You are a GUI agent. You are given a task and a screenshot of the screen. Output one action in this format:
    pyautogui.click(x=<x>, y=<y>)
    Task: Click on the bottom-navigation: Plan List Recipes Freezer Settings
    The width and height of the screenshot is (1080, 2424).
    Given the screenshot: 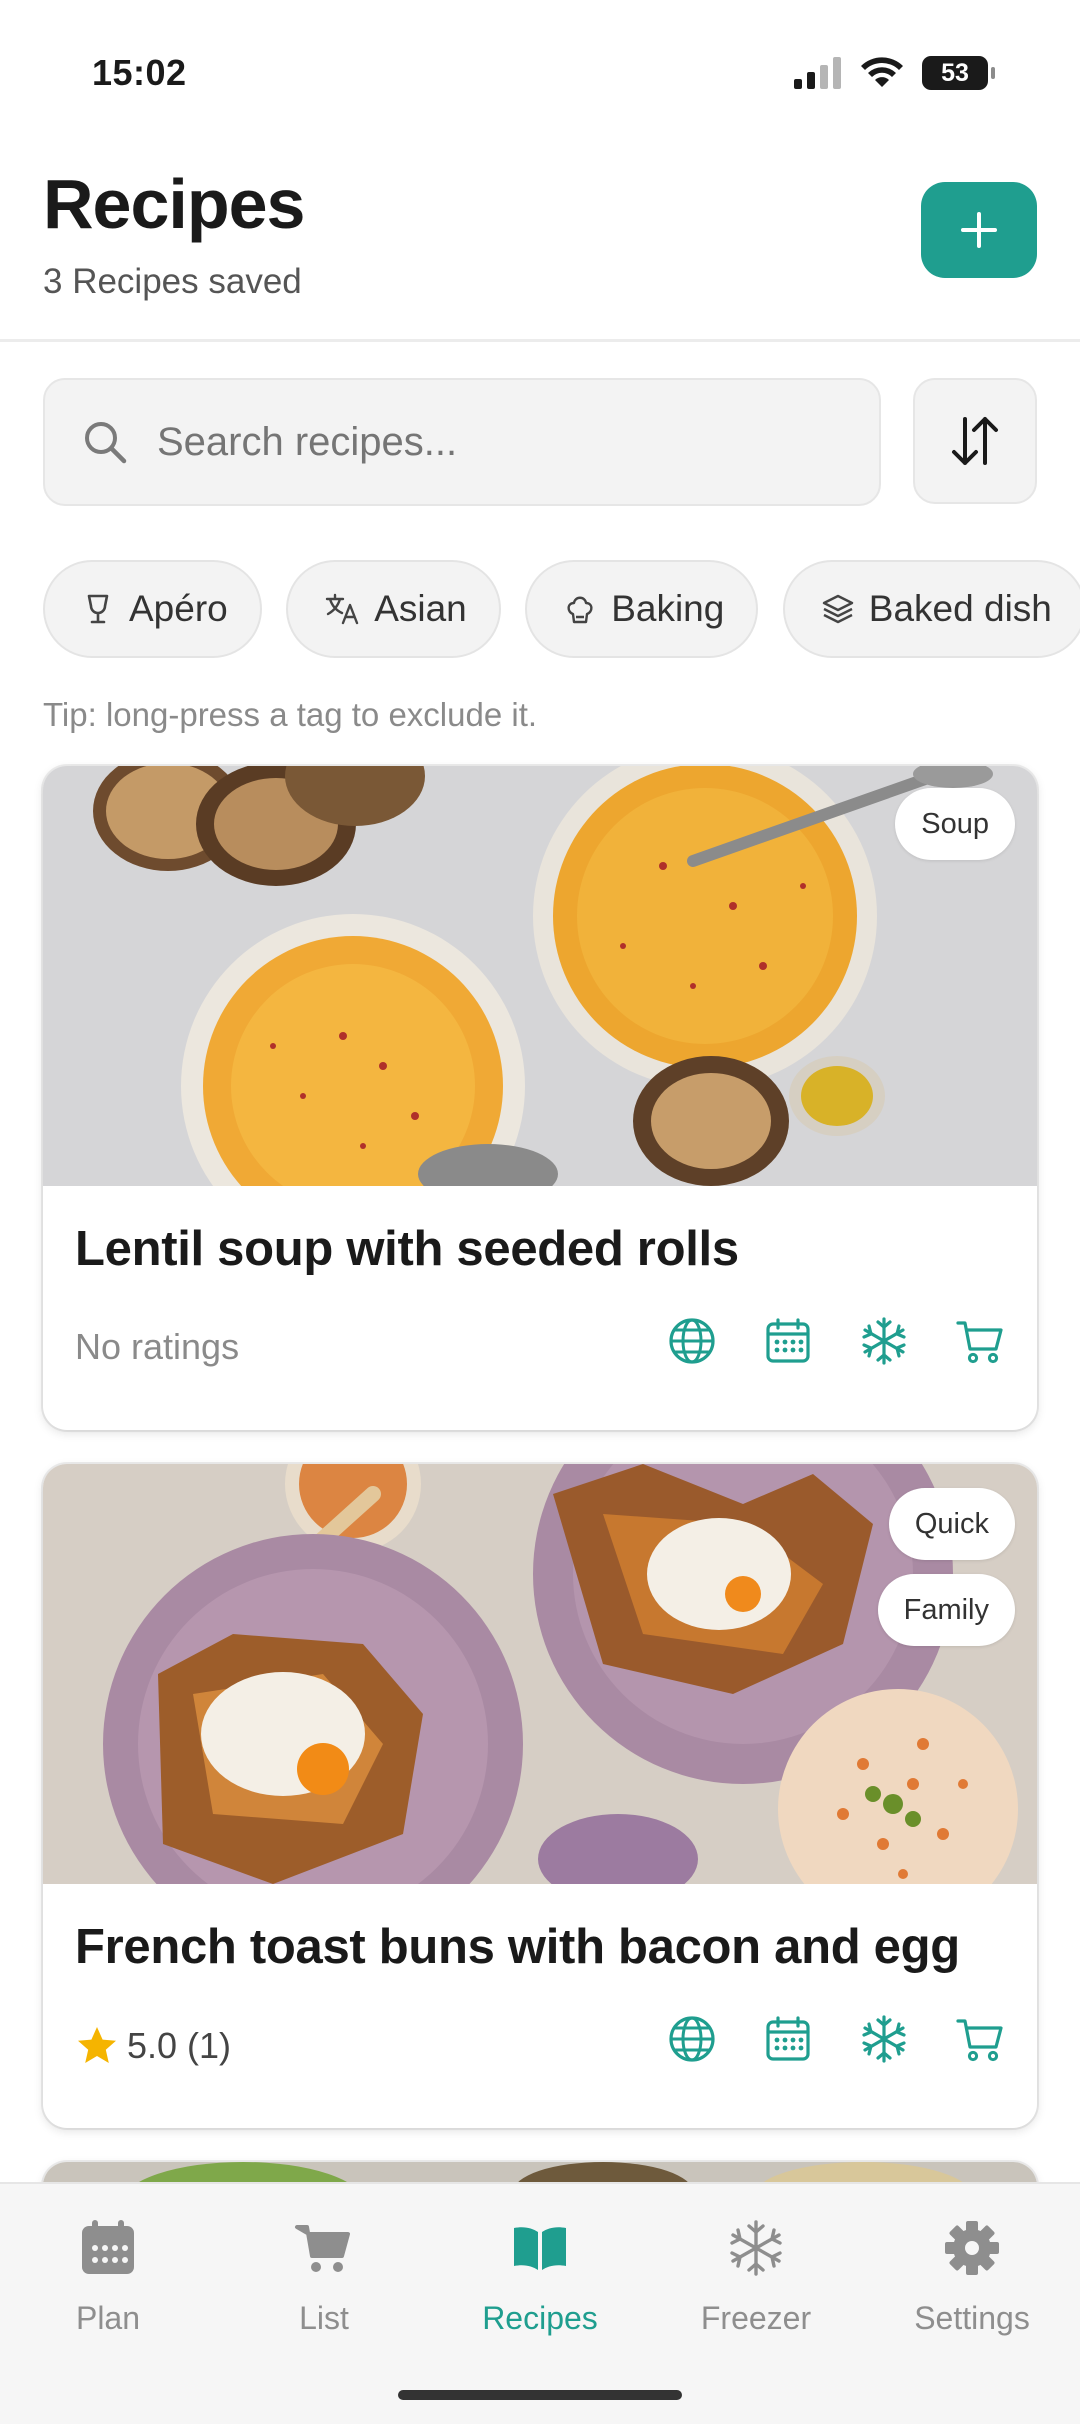 What is the action you would take?
    pyautogui.click(x=540, y=2303)
    